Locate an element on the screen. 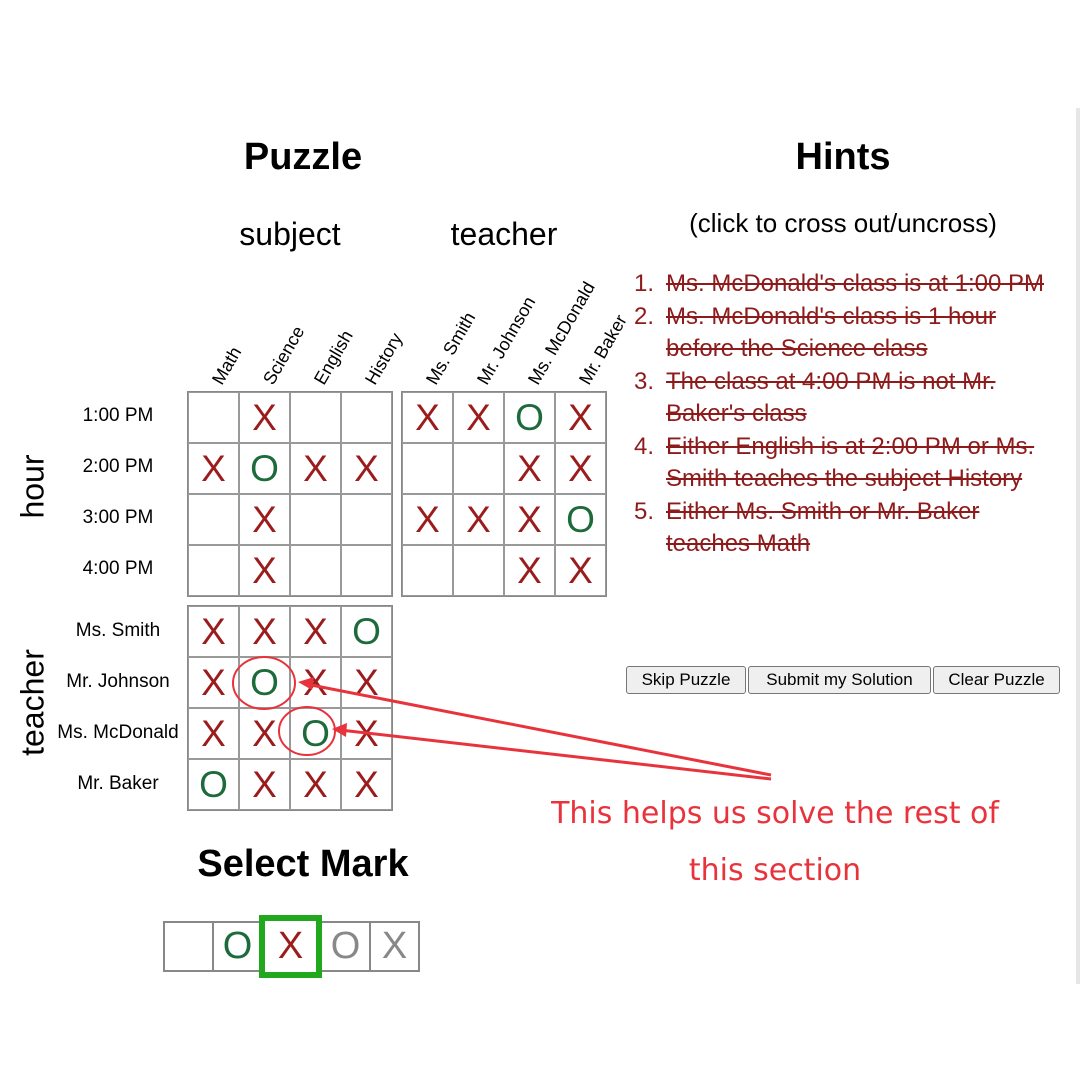 The width and height of the screenshot is (1080, 1080). hints-instruction: (click to cross out/uncross) is located at coordinates (843, 223).